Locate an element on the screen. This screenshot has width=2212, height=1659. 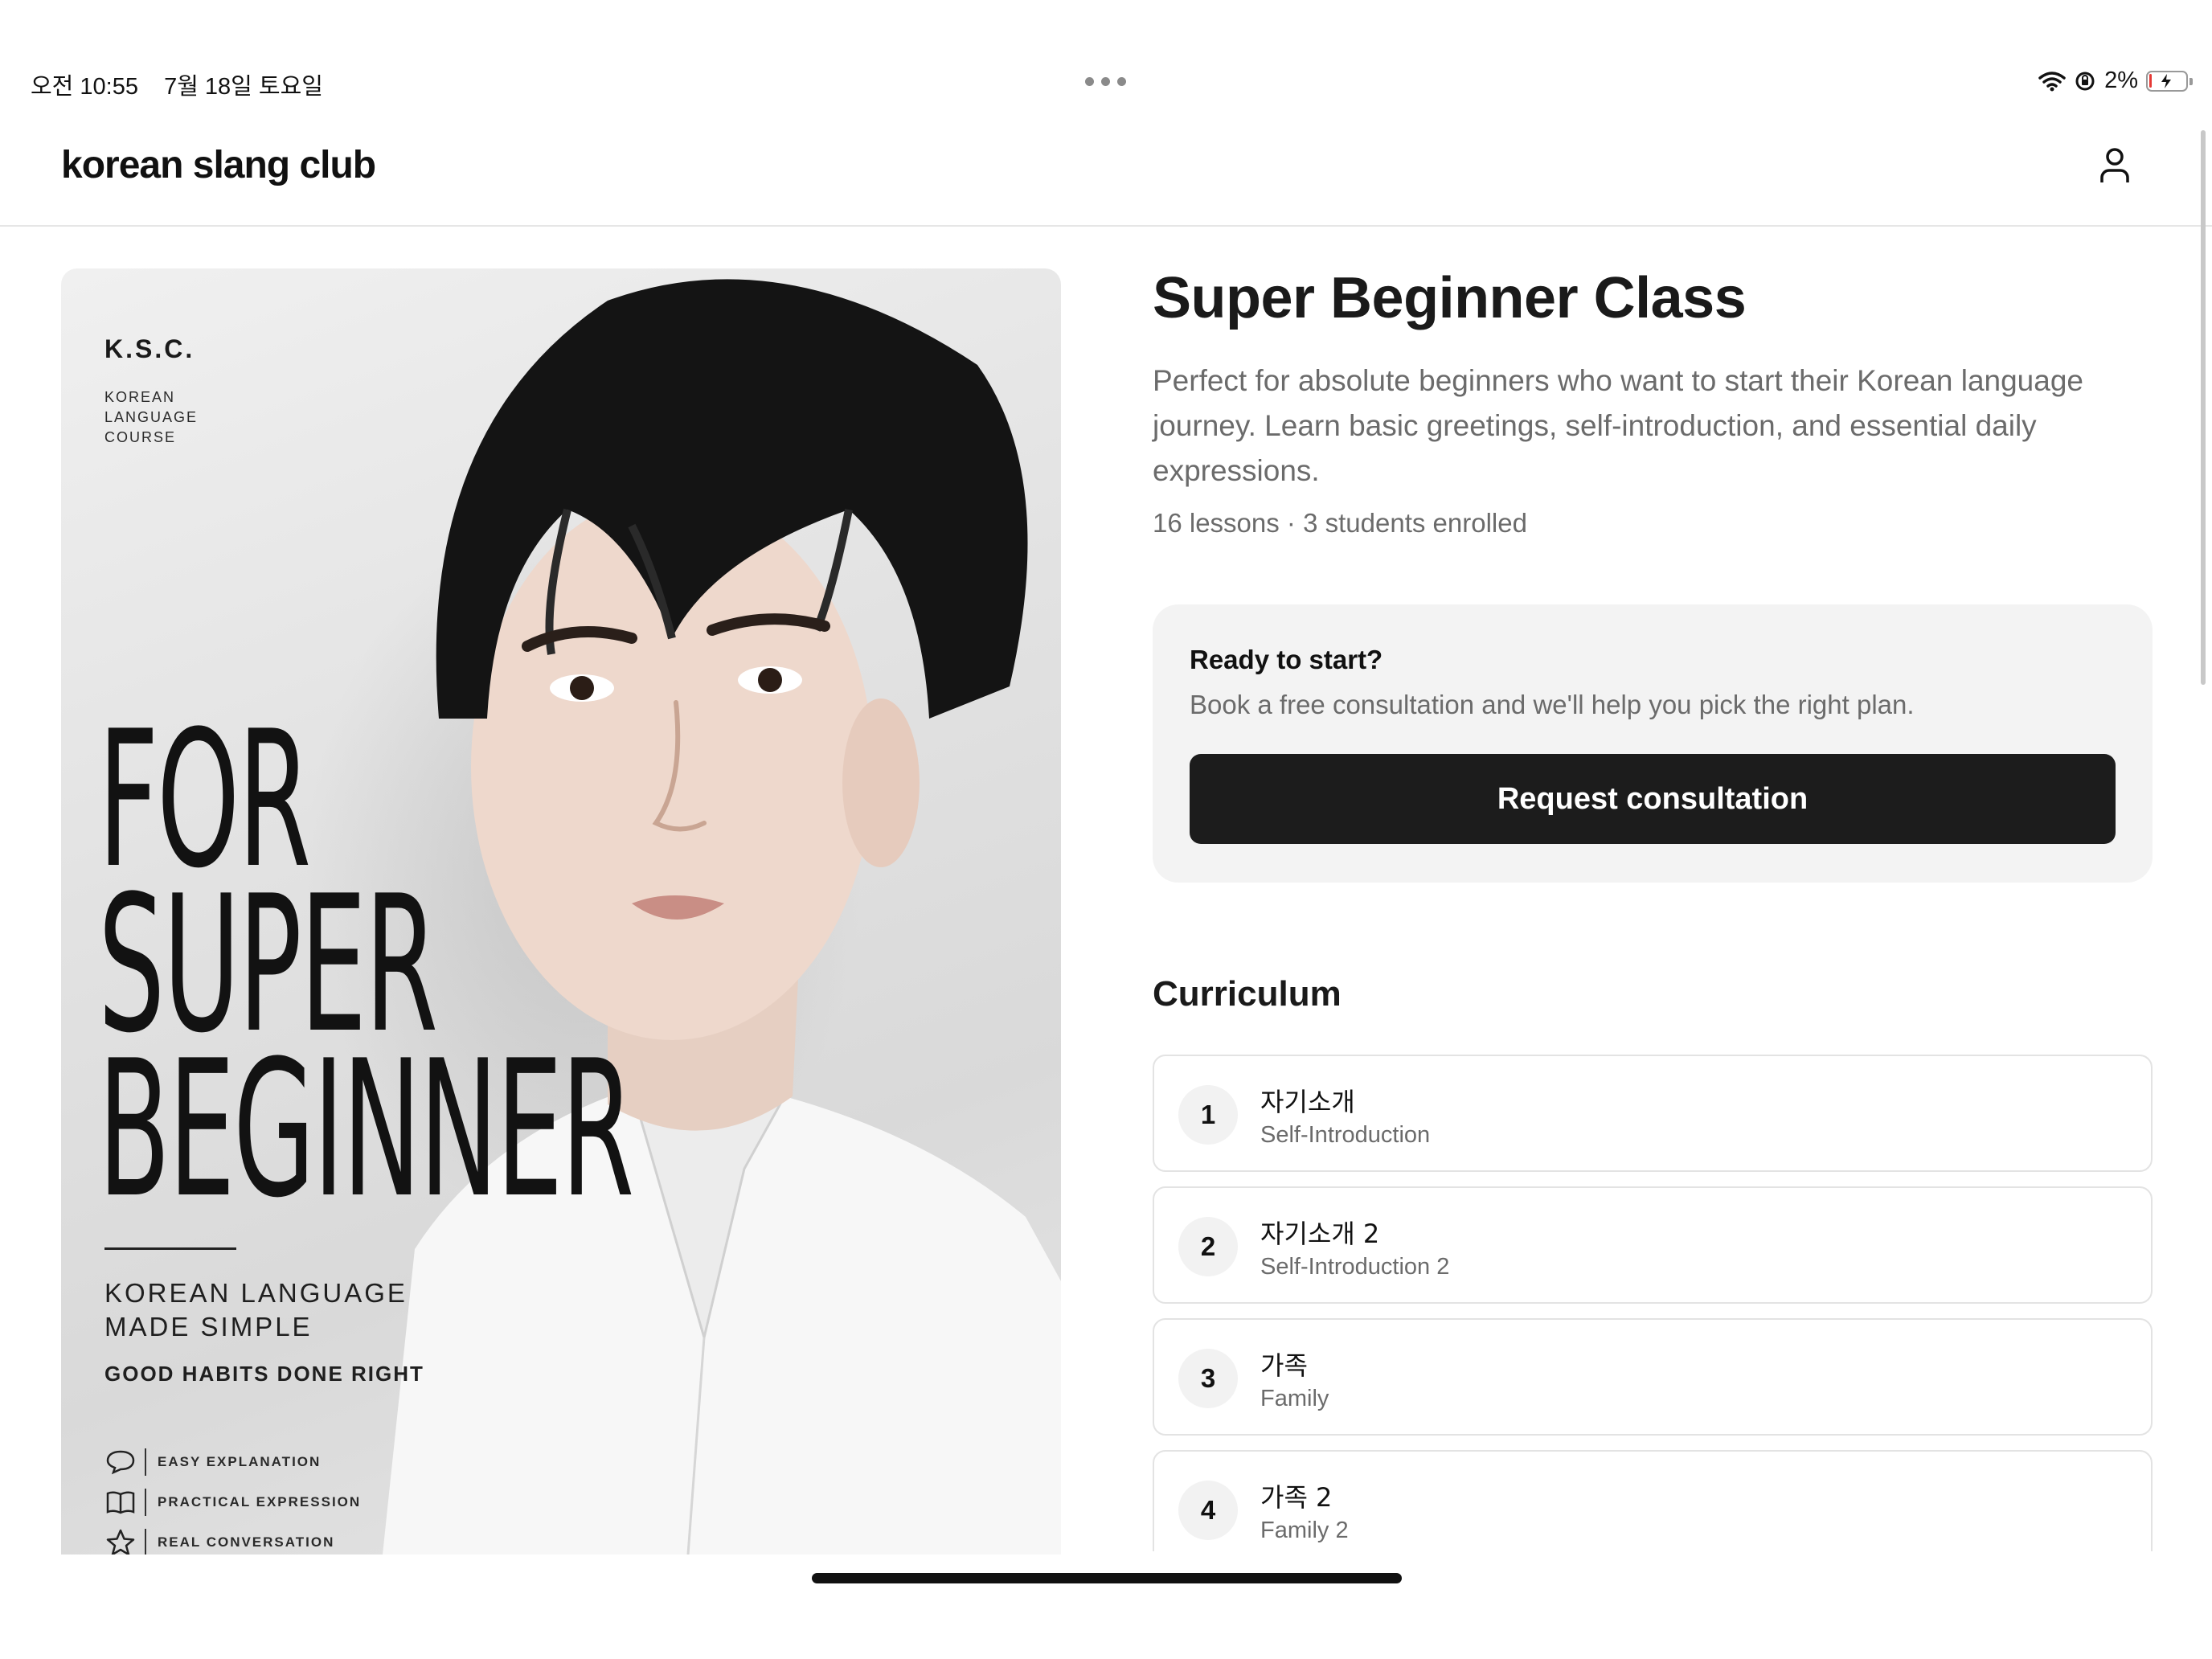
lesson-title-korean: 자기소개 2 is located at coordinates (1320, 1234).